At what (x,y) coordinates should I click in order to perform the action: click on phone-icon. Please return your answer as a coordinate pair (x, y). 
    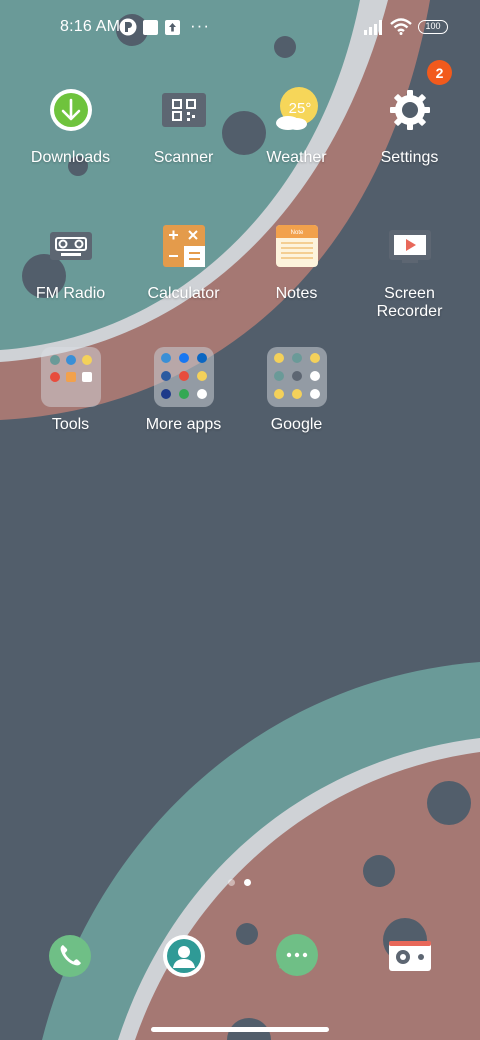
    Looking at the image, I should click on (70, 956).